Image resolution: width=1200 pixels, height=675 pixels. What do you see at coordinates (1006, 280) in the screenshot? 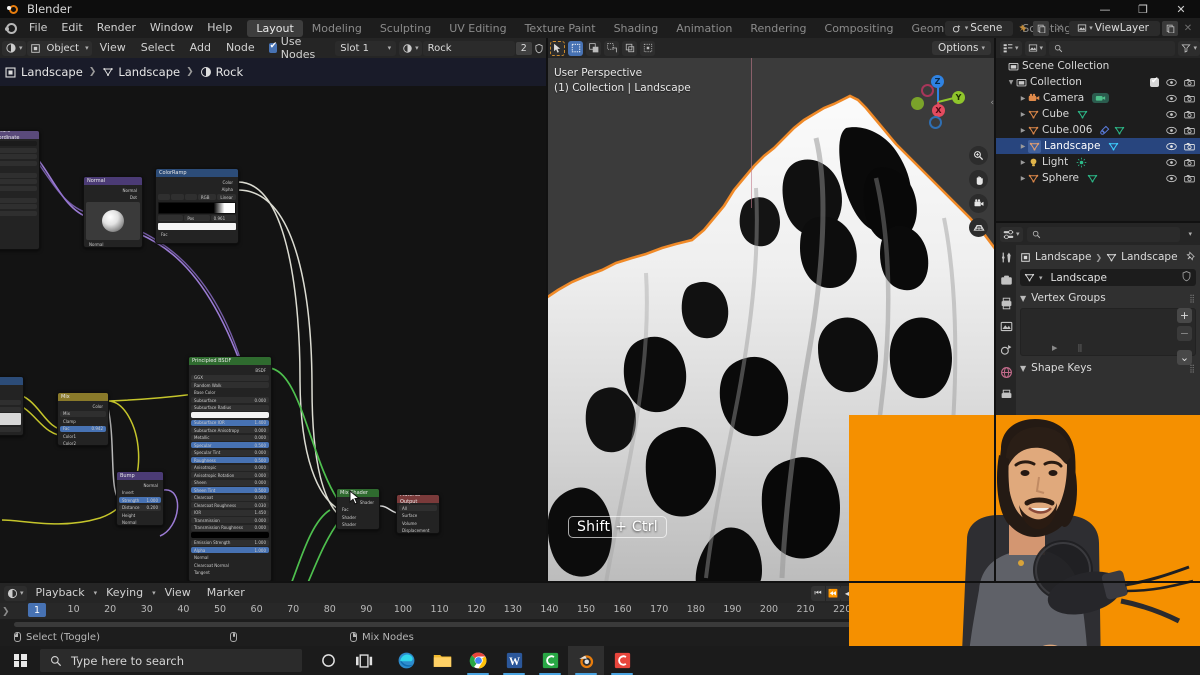
I see `render-icon` at bounding box center [1006, 280].